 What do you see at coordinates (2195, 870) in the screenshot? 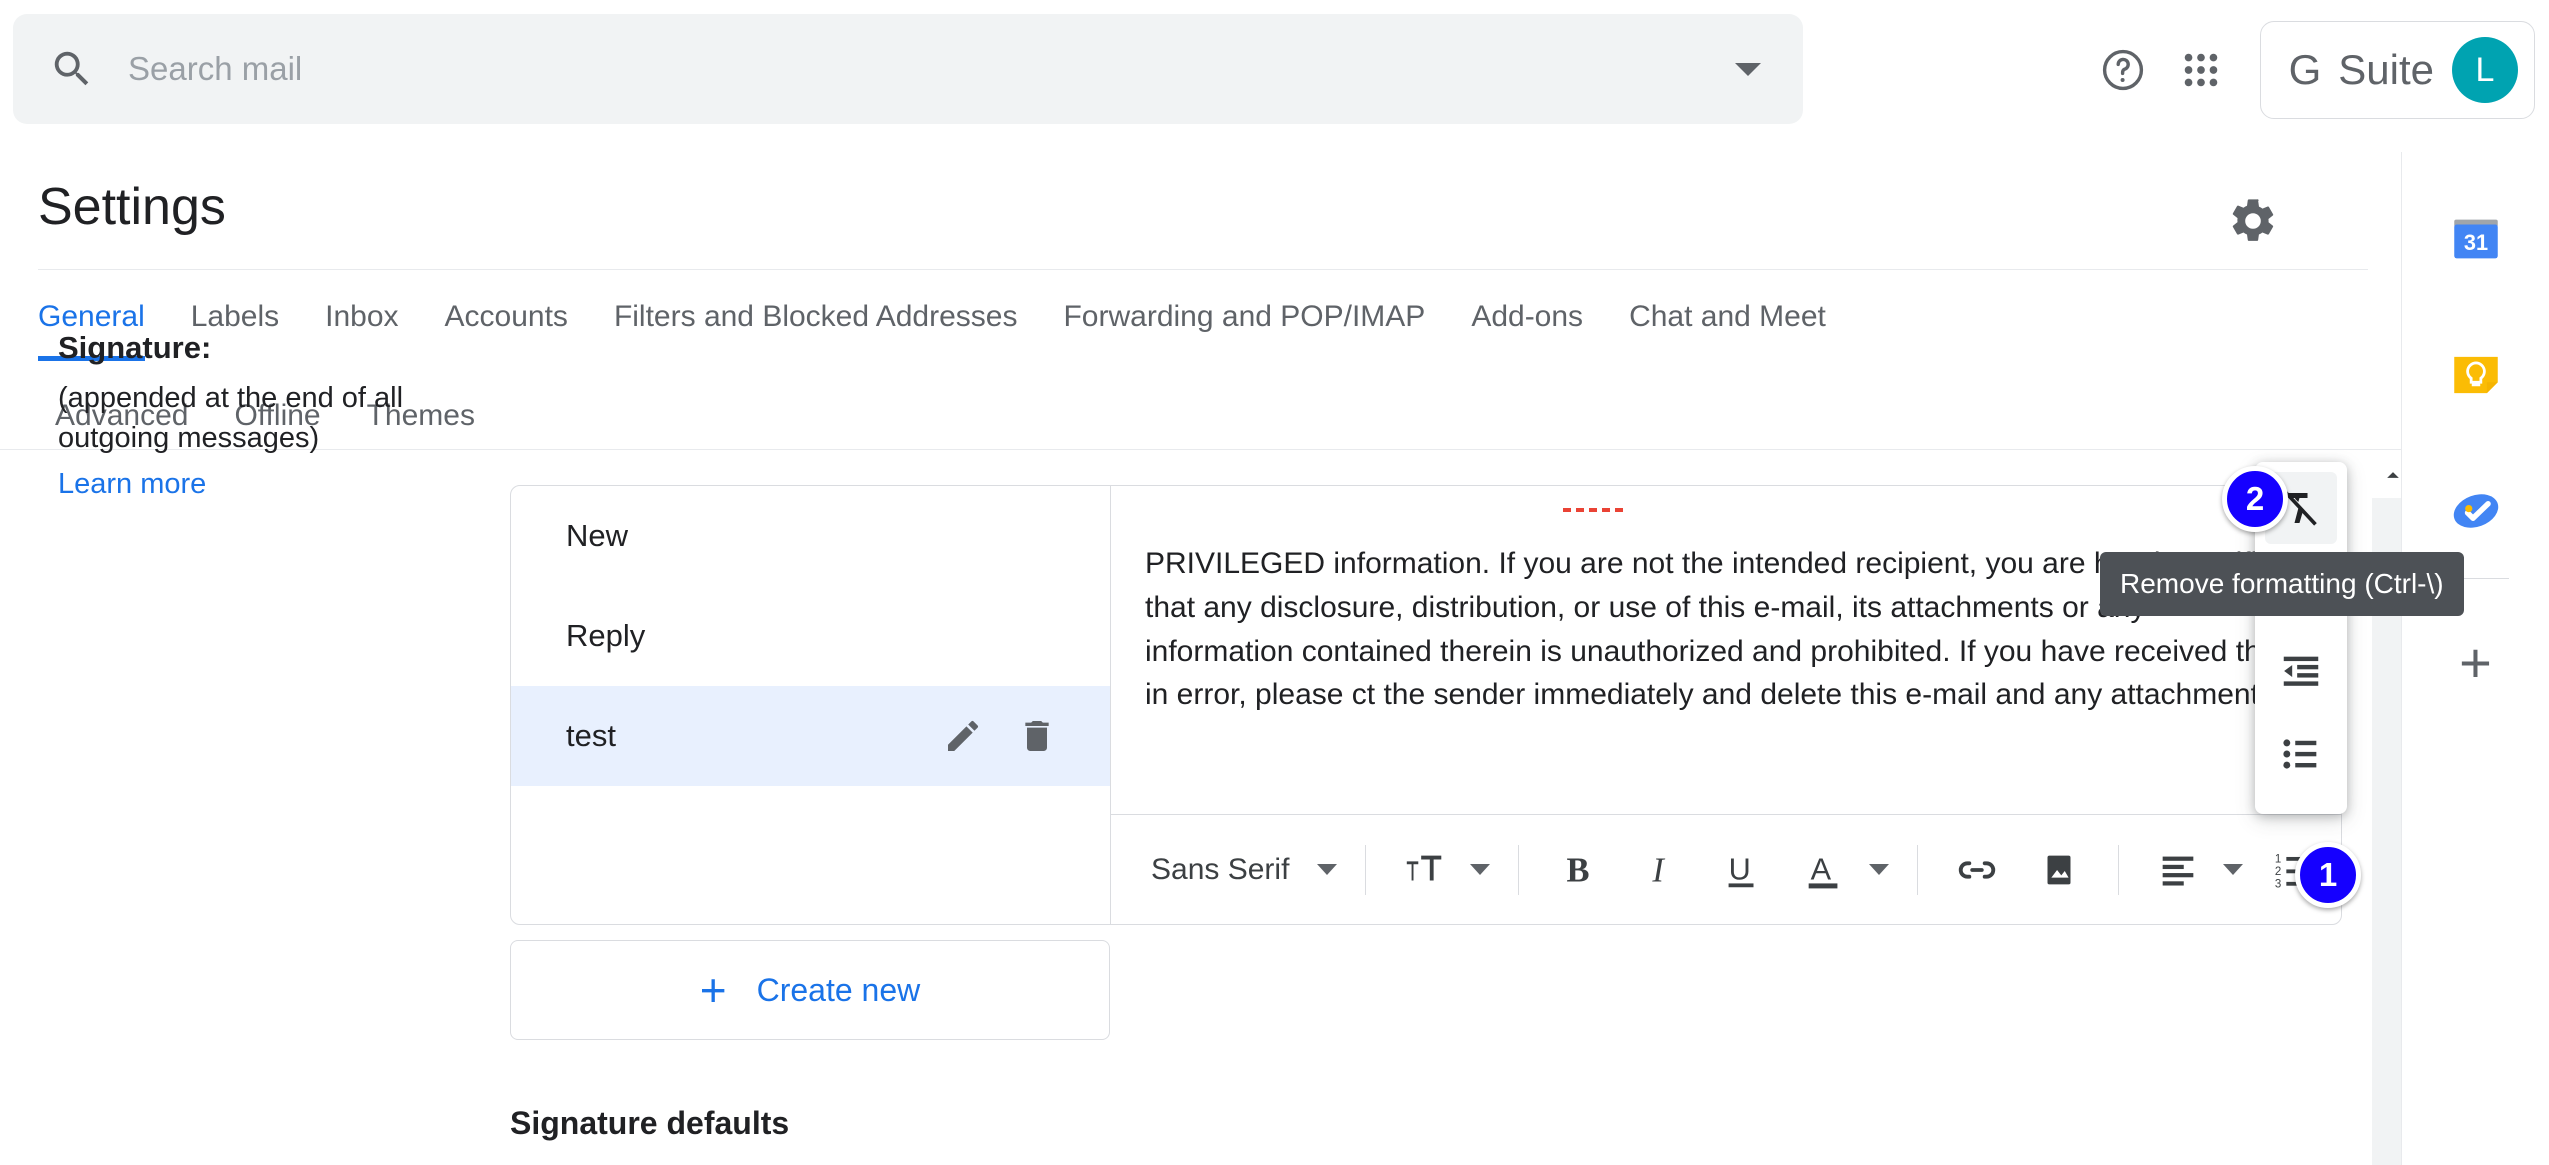
I see `align-button` at bounding box center [2195, 870].